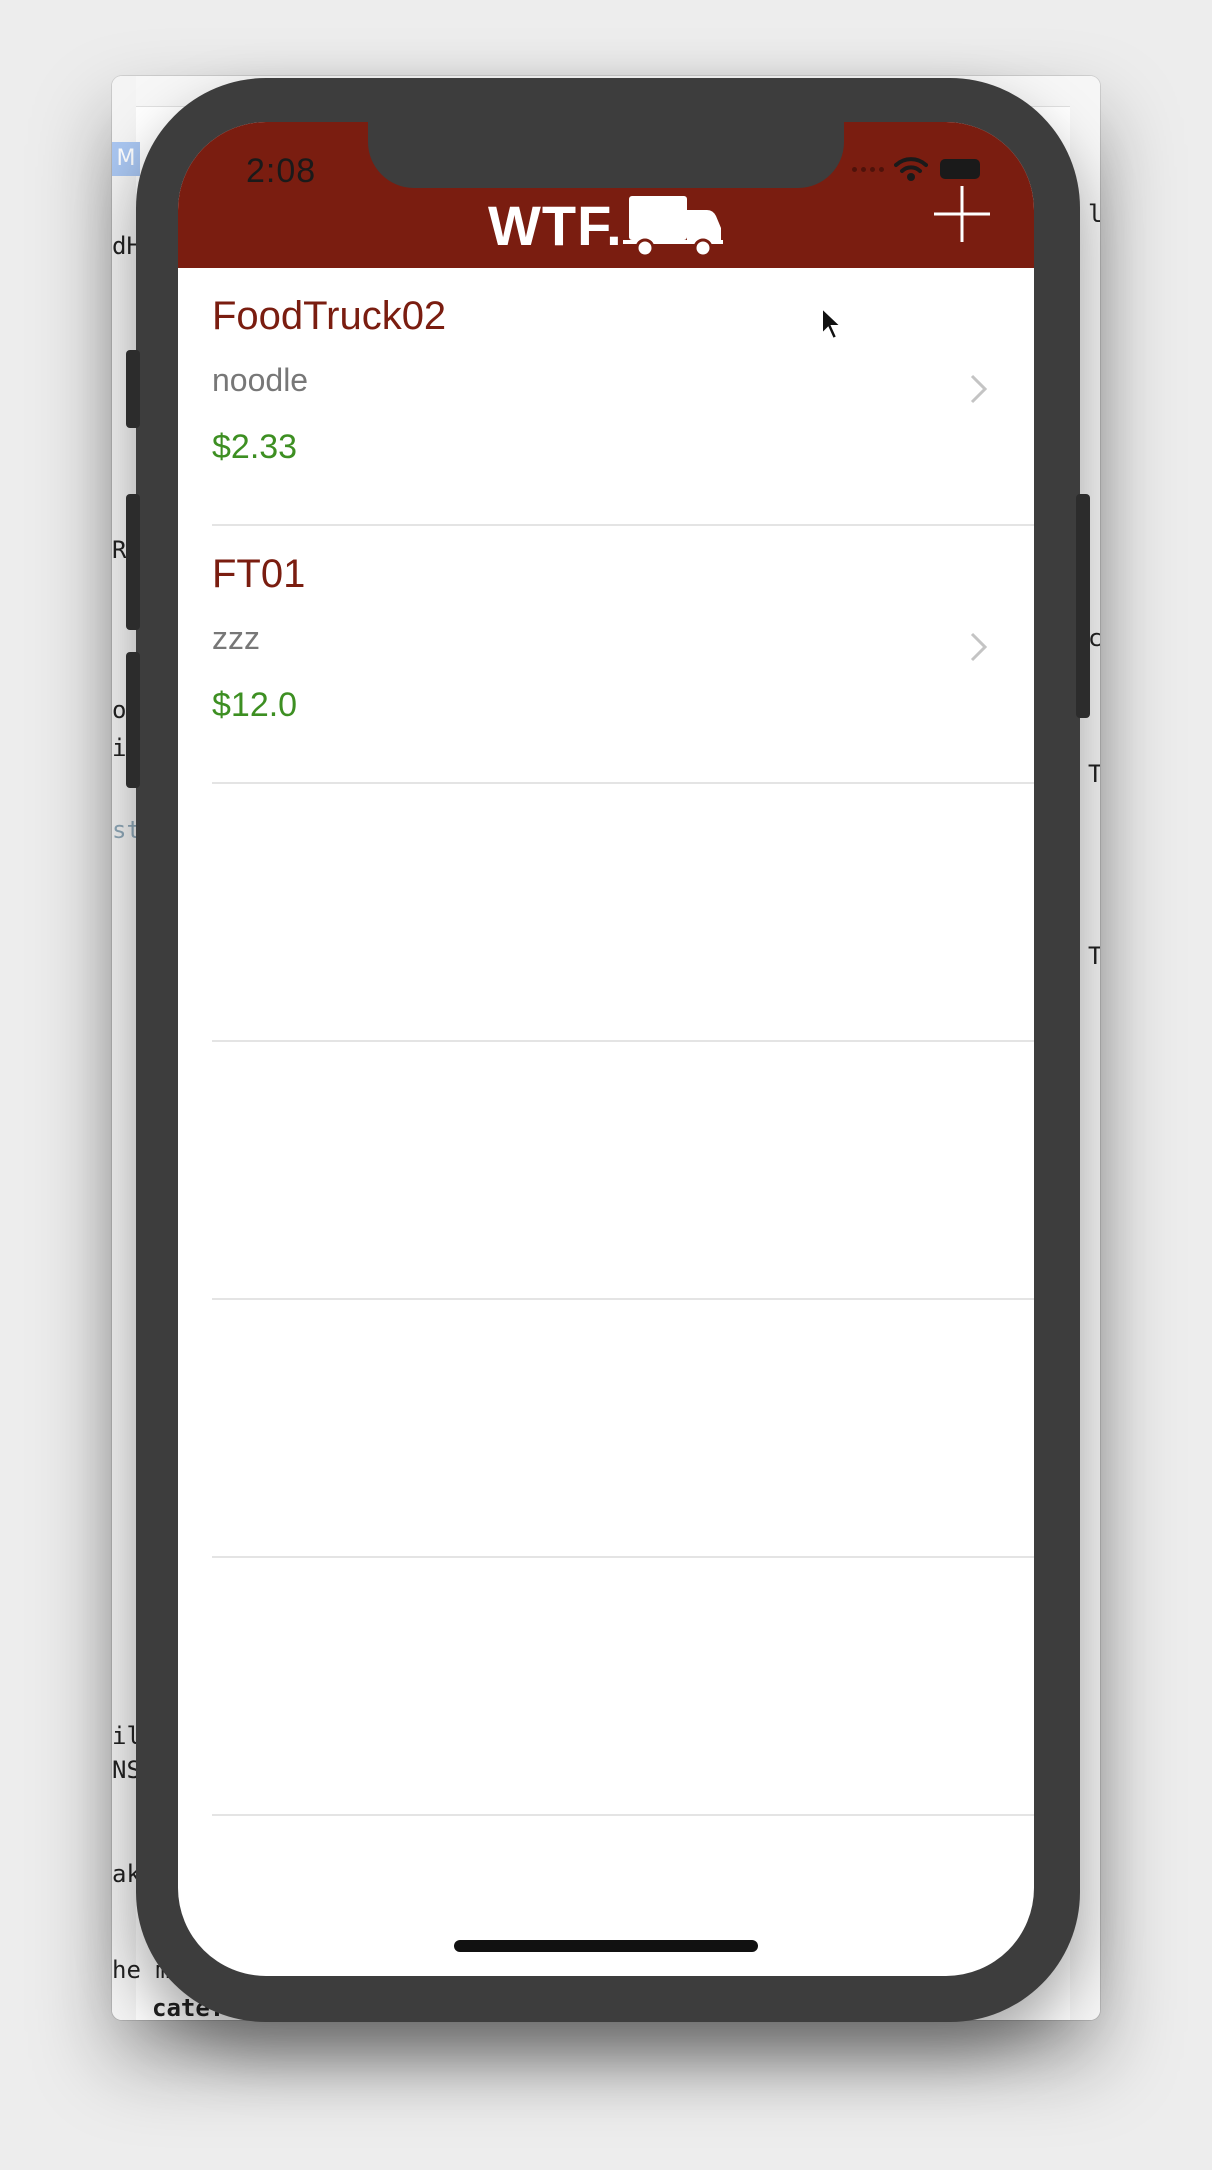  I want to click on background-fragment: R, so click(119, 550).